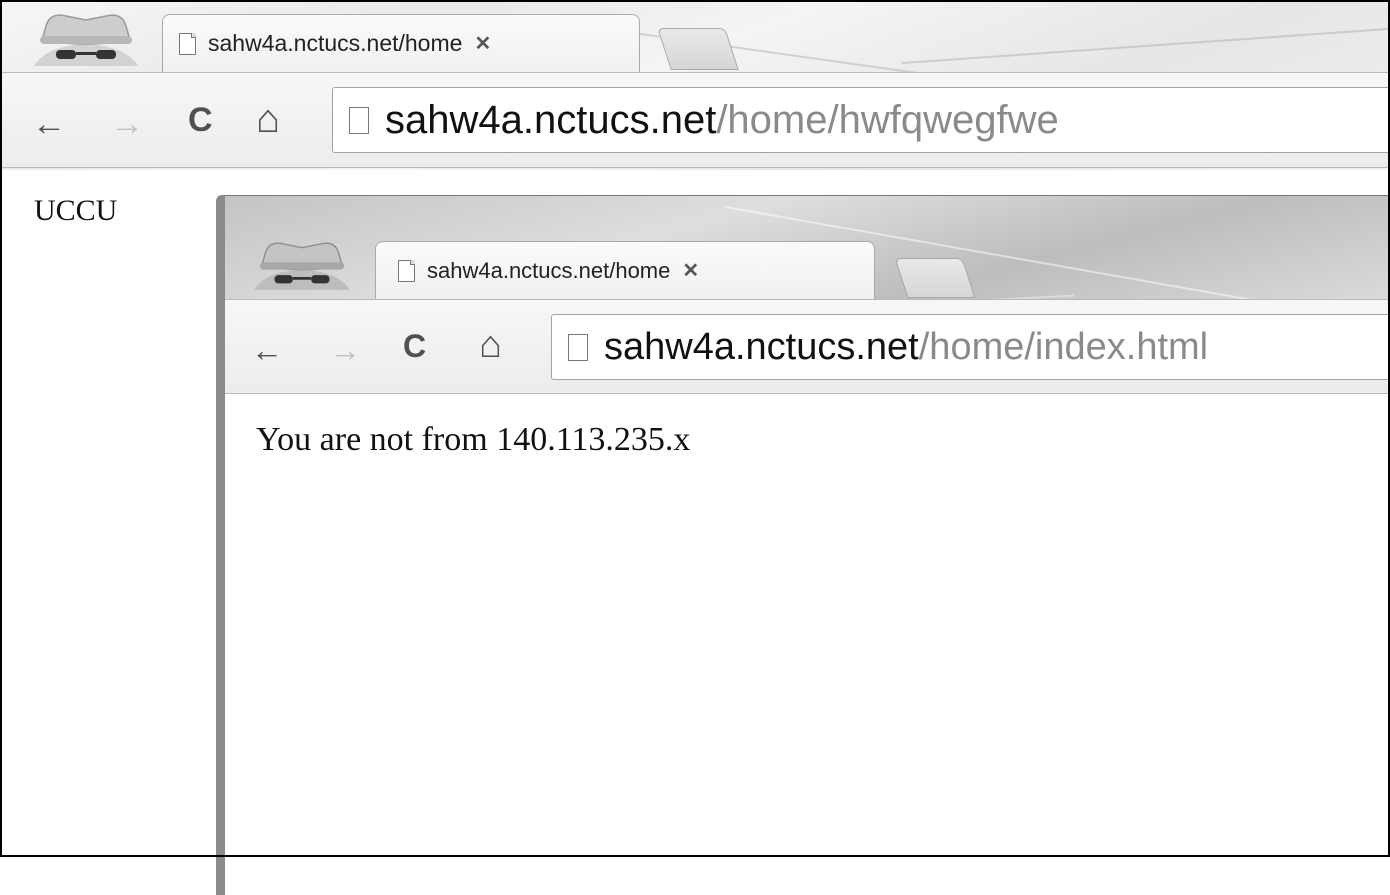  I want to click on inner-tab: sahw4a.nctucs.net/home ✕, so click(625, 270).